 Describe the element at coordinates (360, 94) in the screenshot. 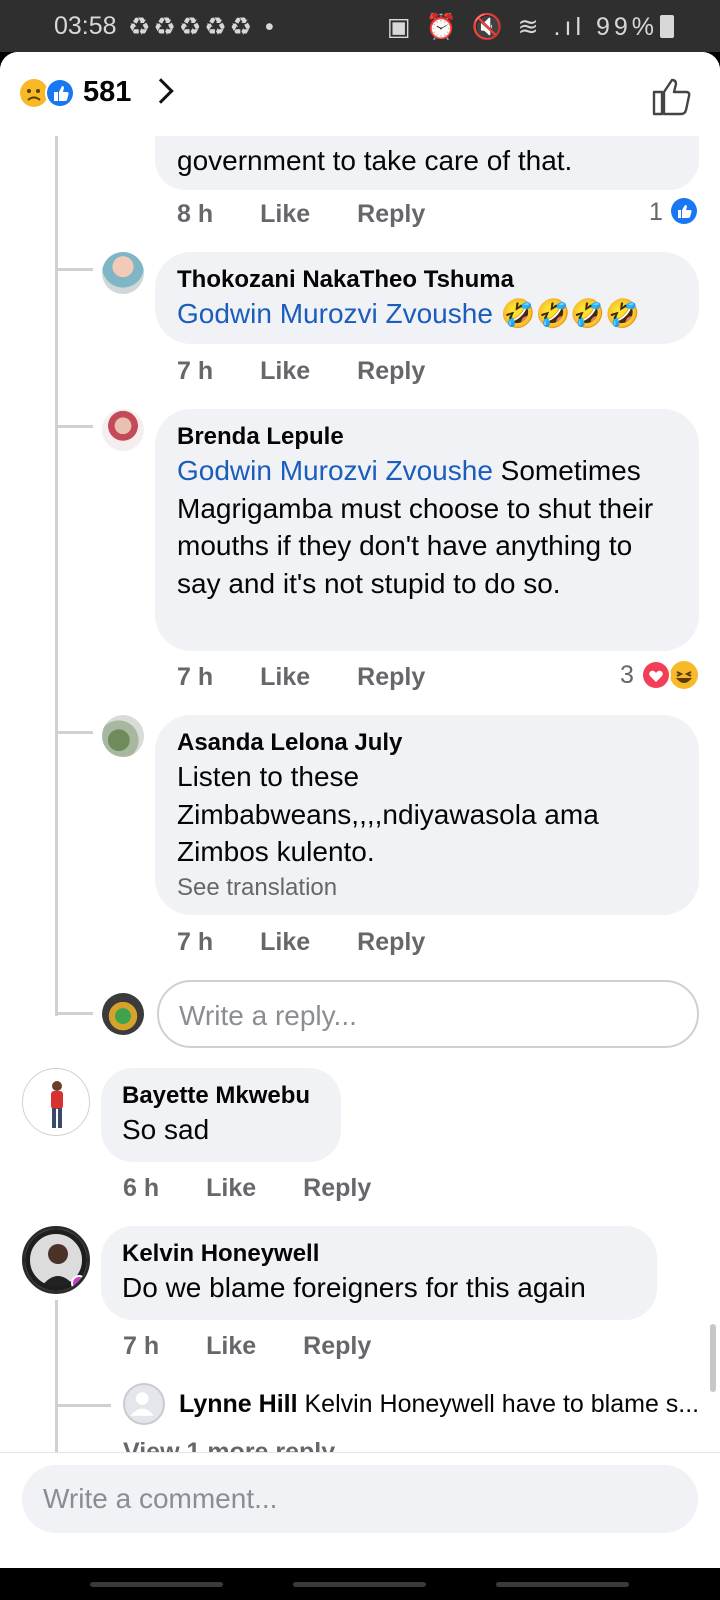

I see `reactions-header: 581` at that location.